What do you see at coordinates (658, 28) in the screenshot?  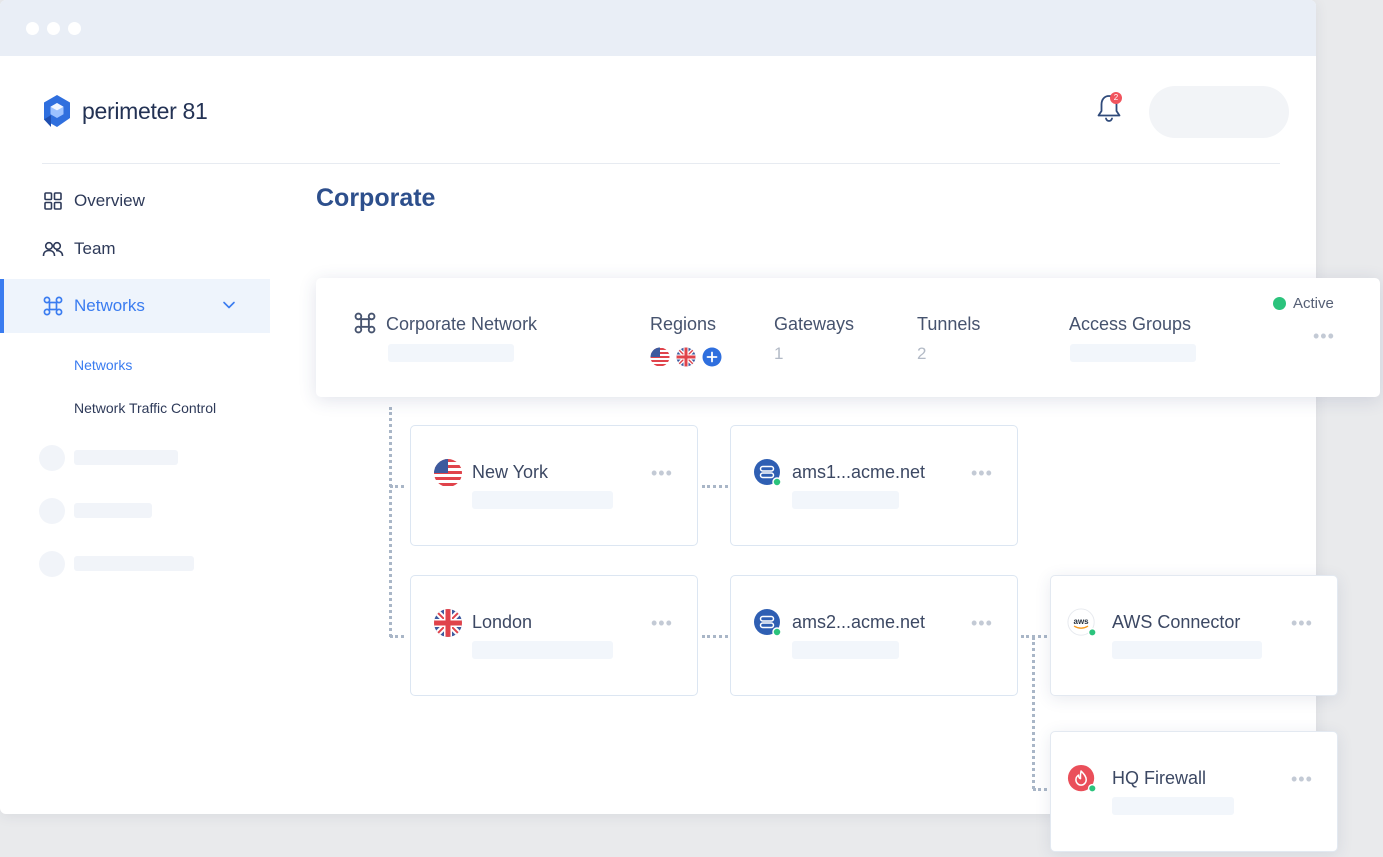 I see `title-bar` at bounding box center [658, 28].